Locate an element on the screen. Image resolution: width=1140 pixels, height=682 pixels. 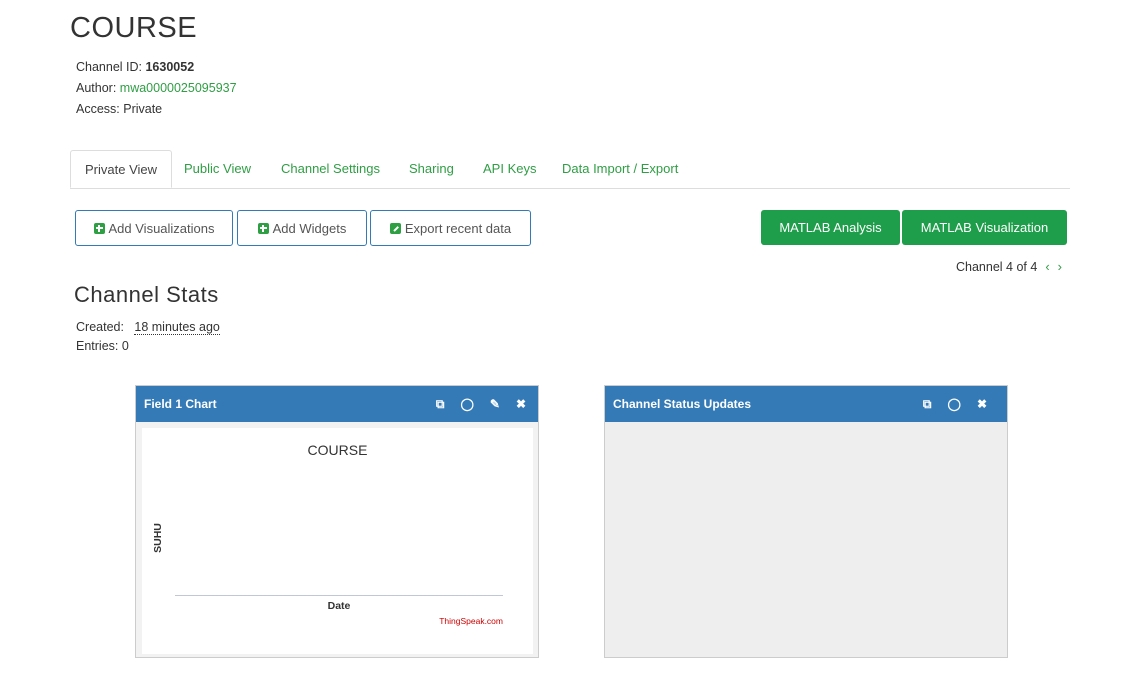
add-widgets-button: Add Widgets is located at coordinates (302, 228).